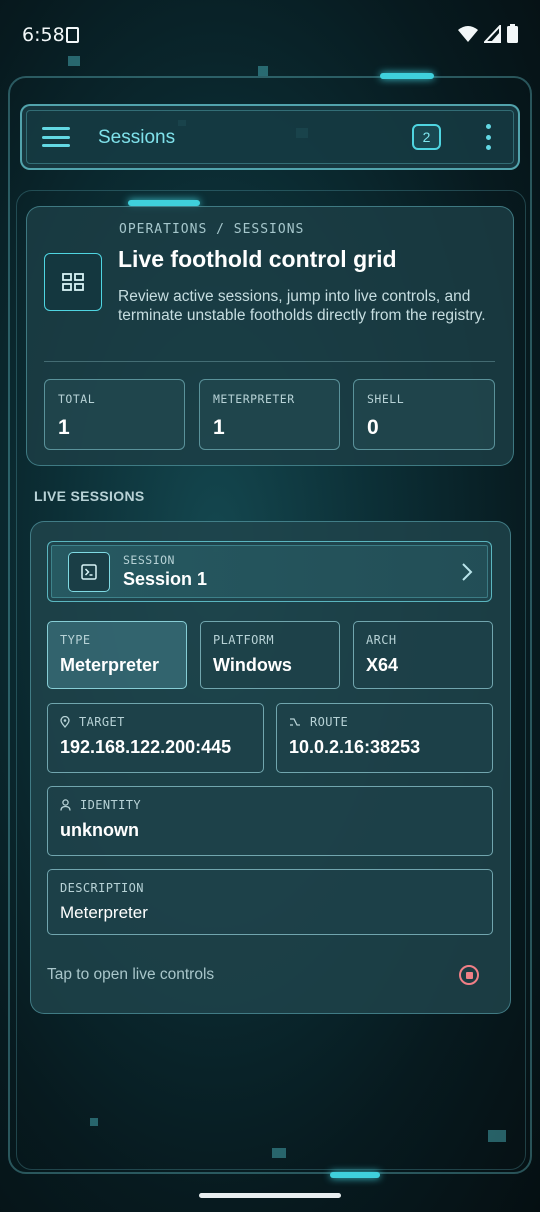 This screenshot has height=1212, width=540. Describe the element at coordinates (467, 572) in the screenshot. I see `chevron-right-icon` at that location.